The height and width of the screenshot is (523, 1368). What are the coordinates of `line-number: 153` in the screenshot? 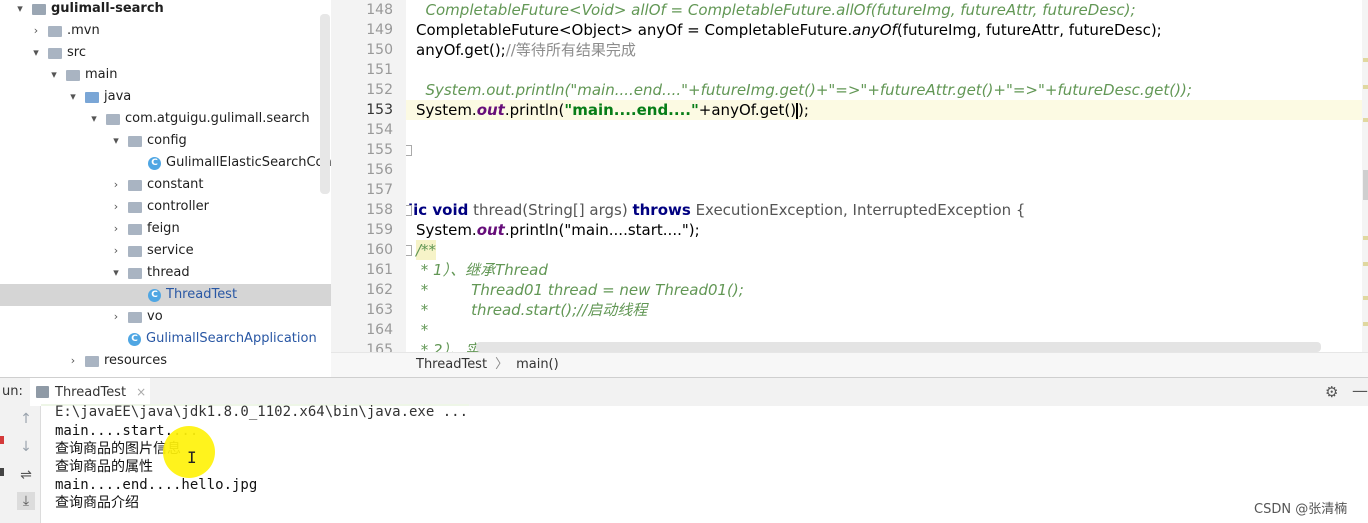 It's located at (379, 110).